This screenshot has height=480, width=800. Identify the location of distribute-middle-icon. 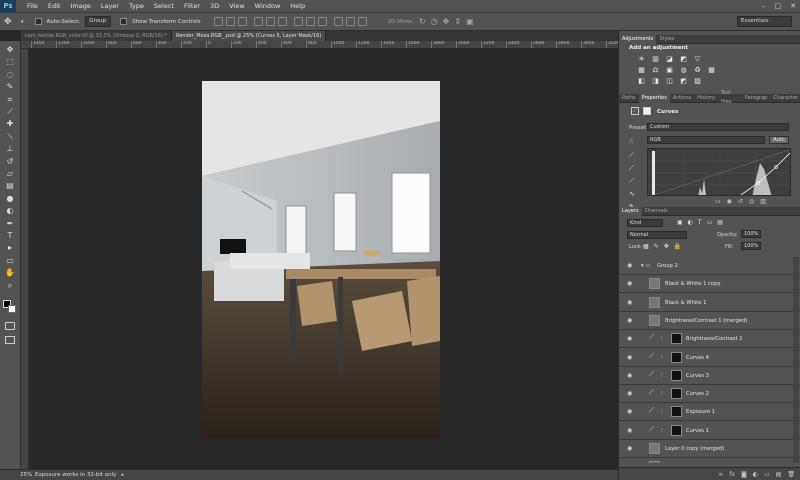
(310, 21).